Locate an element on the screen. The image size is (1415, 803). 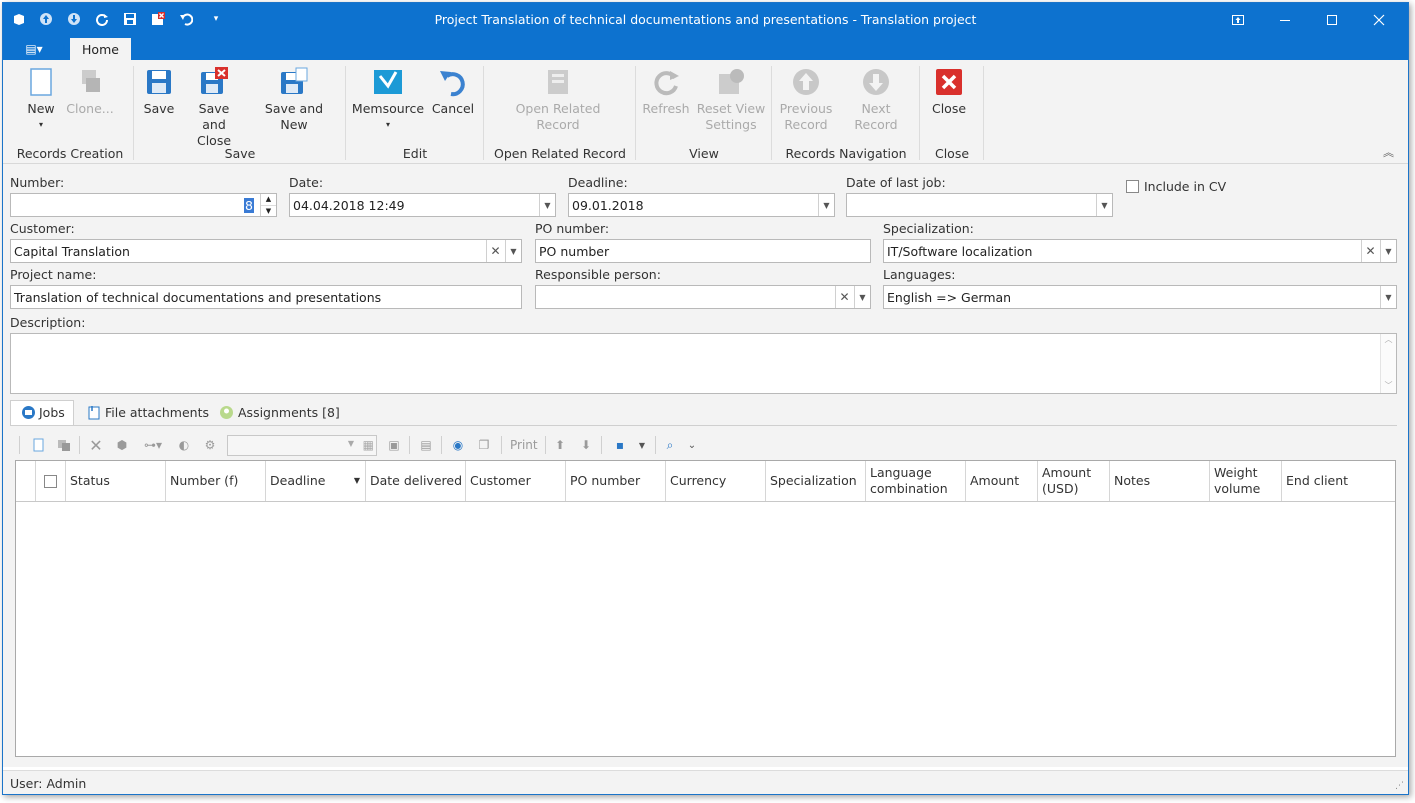
spin-down-icon: ▼ is located at coordinates (268, 211).